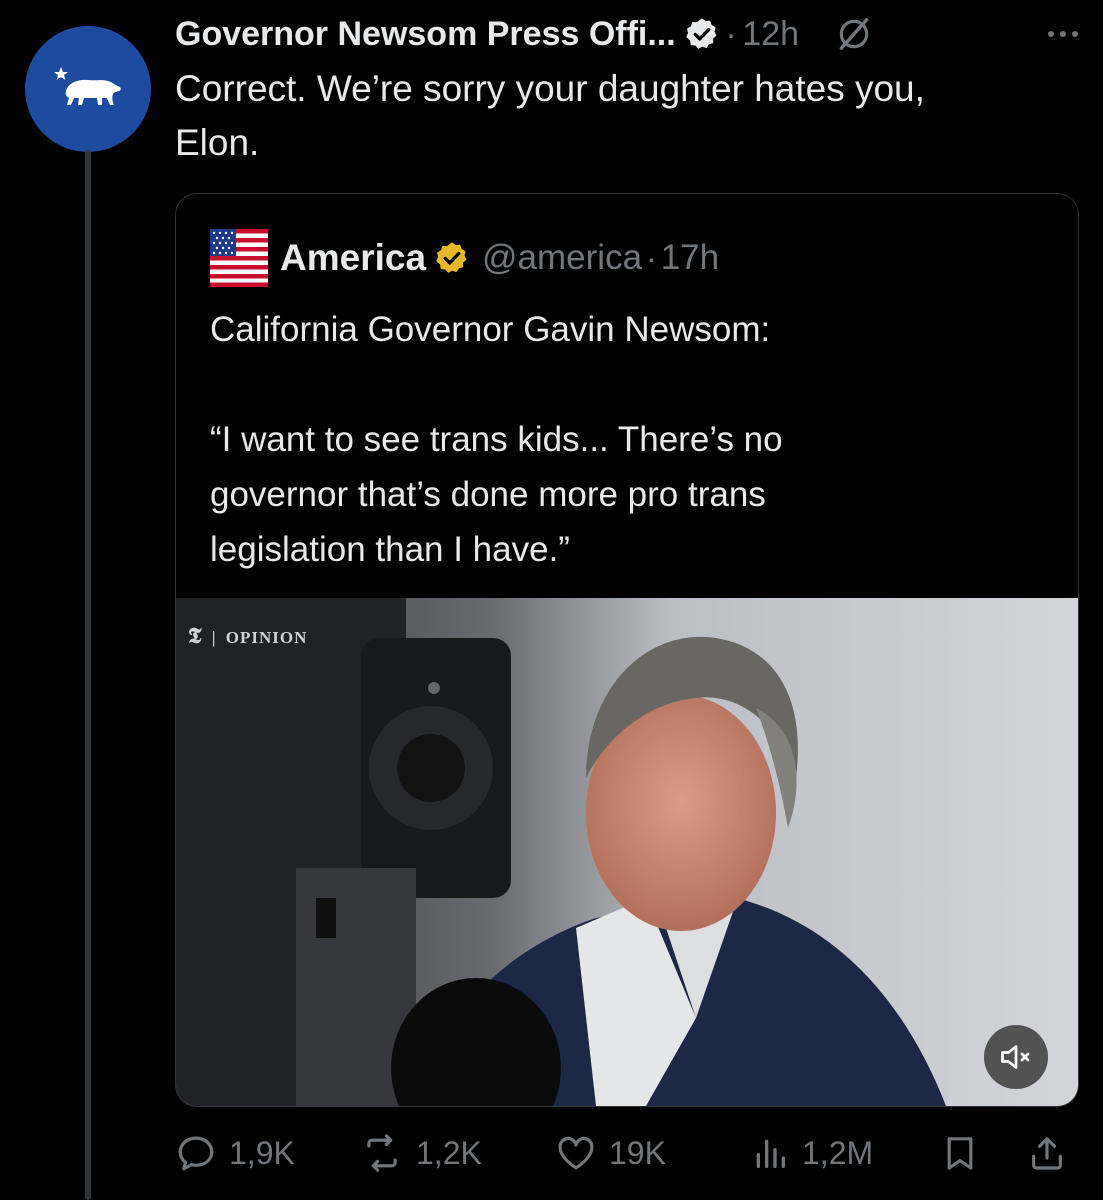 The image size is (1103, 1200). Describe the element at coordinates (576, 1153) in the screenshot. I see `heart-icon` at that location.